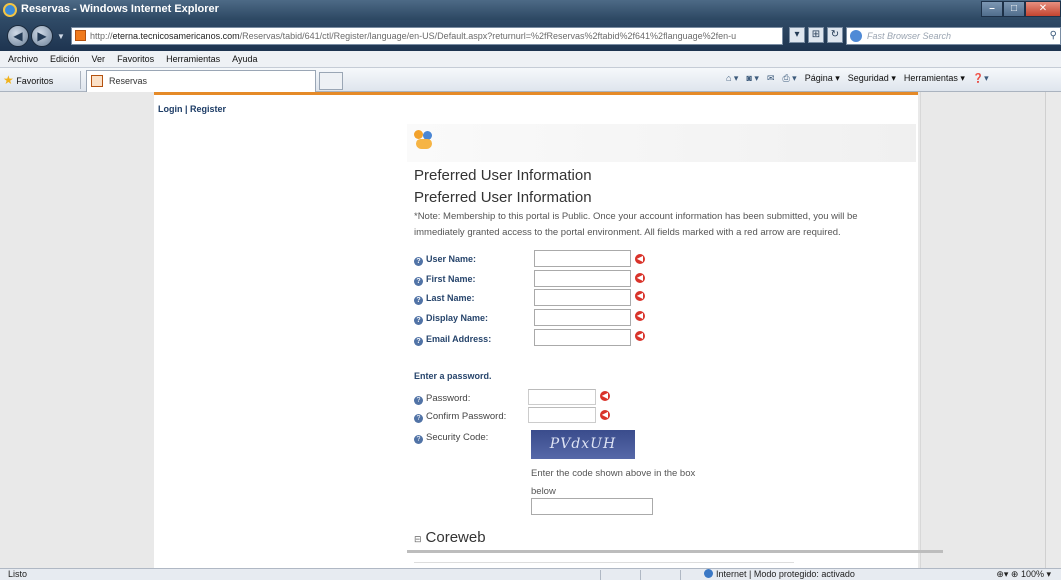 The image size is (1061, 580). What do you see at coordinates (536, 93) in the screenshot?
I see `header-rule` at bounding box center [536, 93].